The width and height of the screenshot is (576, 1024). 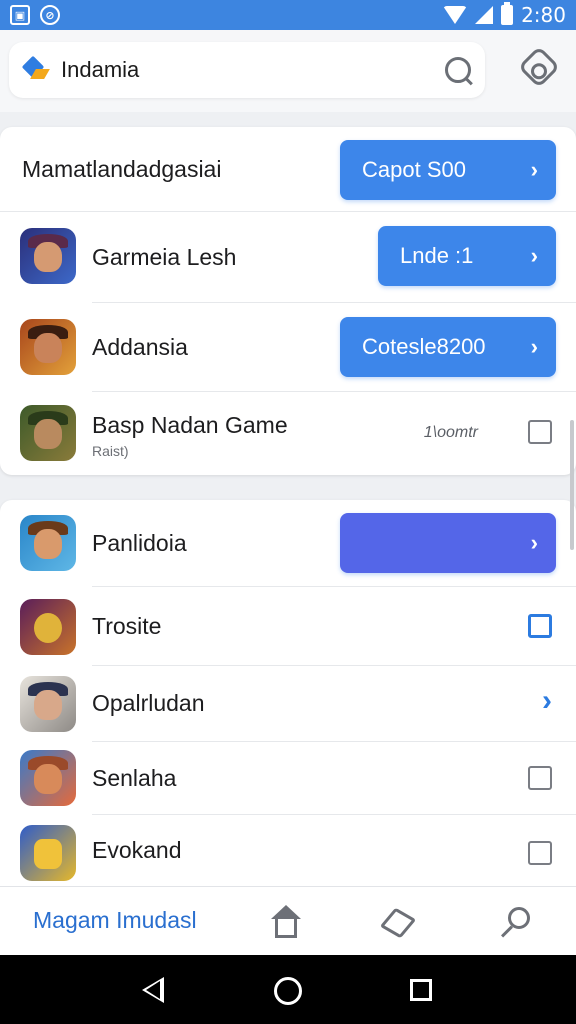 I want to click on home-circle-icon, so click(x=288, y=991).